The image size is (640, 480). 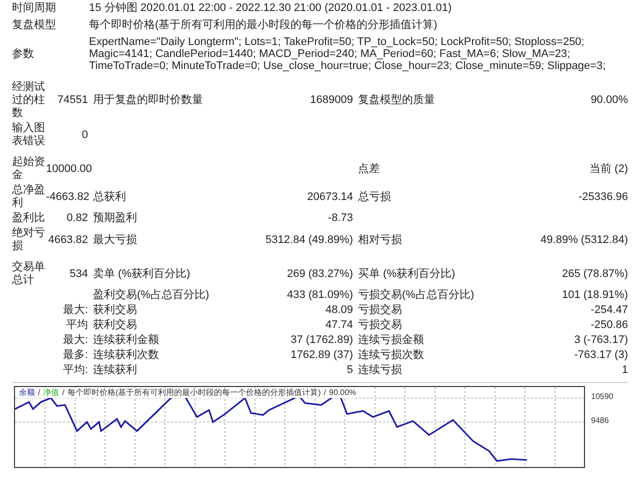 What do you see at coordinates (342, 393) in the screenshot?
I see `quality-value: 90.00%` at bounding box center [342, 393].